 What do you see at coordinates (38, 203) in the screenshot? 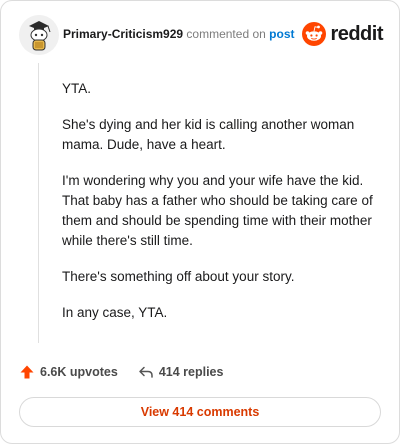
I see `thread-line` at bounding box center [38, 203].